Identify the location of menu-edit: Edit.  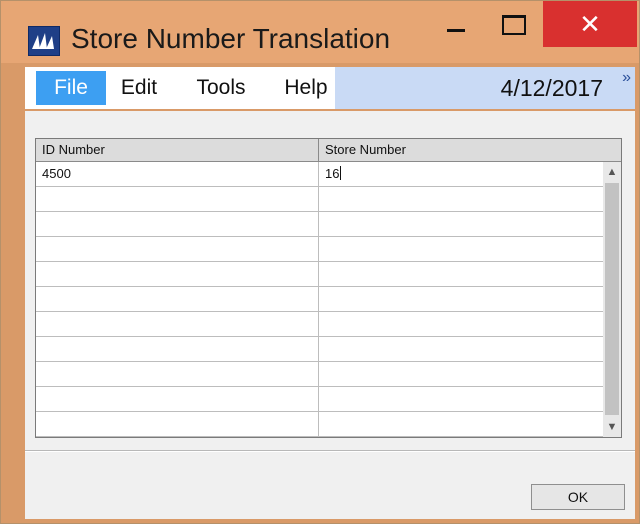
(139, 88).